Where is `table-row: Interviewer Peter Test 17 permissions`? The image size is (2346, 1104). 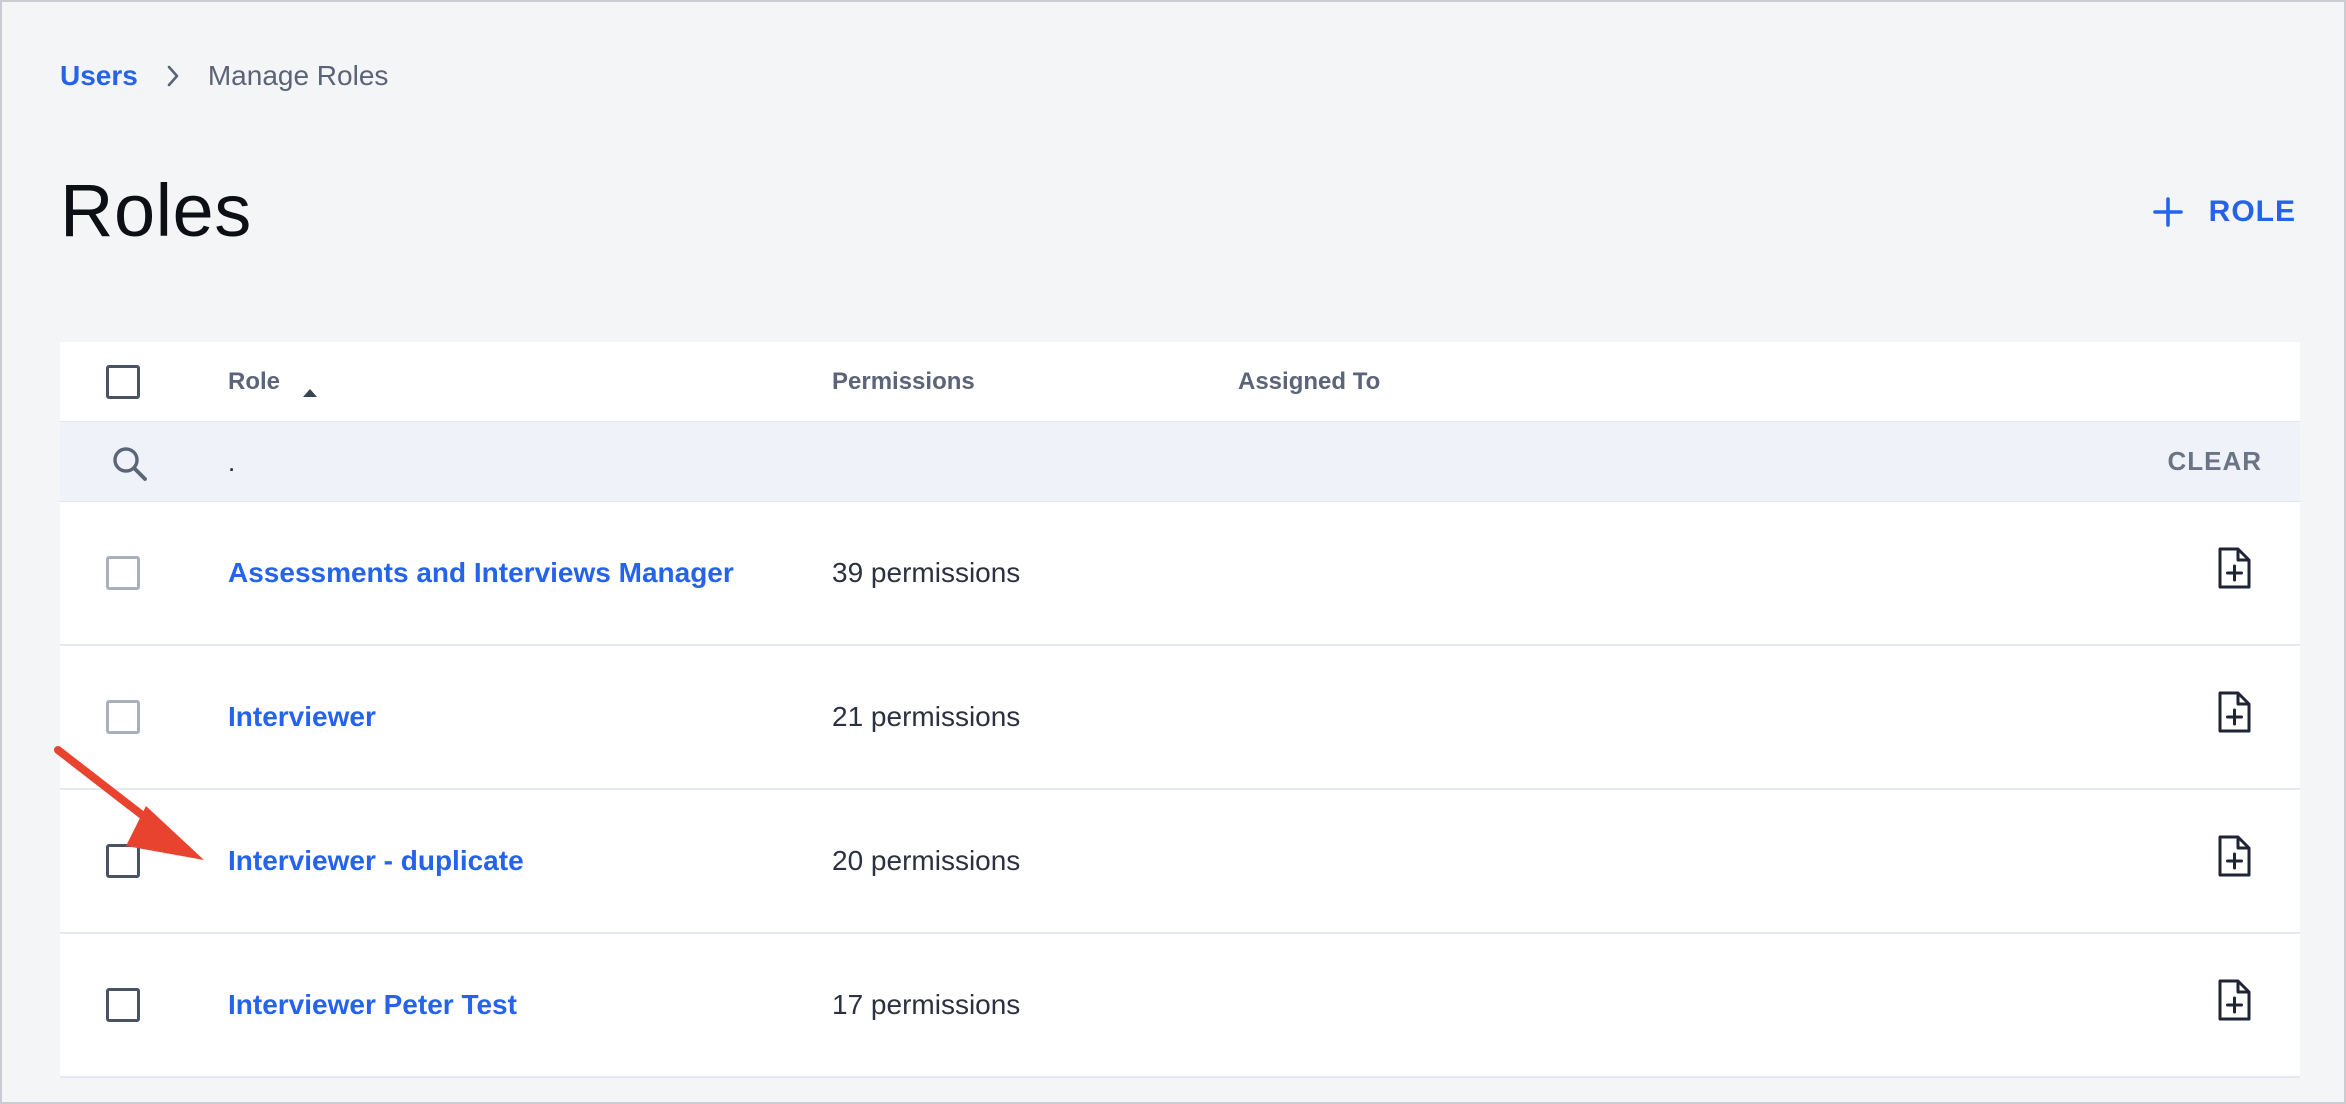 table-row: Interviewer Peter Test 17 permissions is located at coordinates (1180, 1006).